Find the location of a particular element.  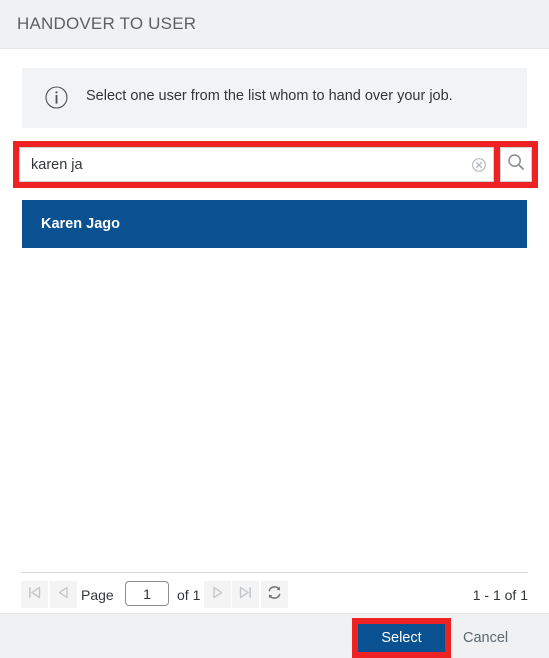

pager-divider is located at coordinates (274, 572).